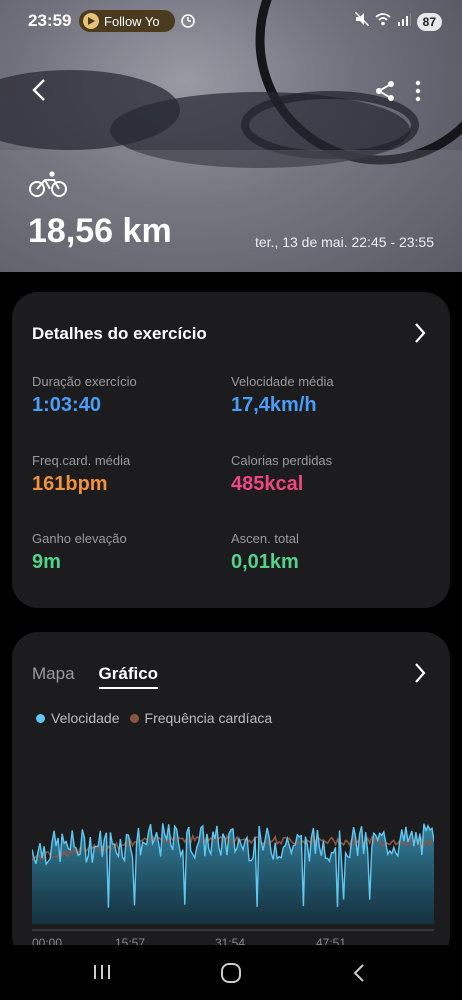 This screenshot has width=462, height=1000. I want to click on tab-map: Mapa, so click(53, 676).